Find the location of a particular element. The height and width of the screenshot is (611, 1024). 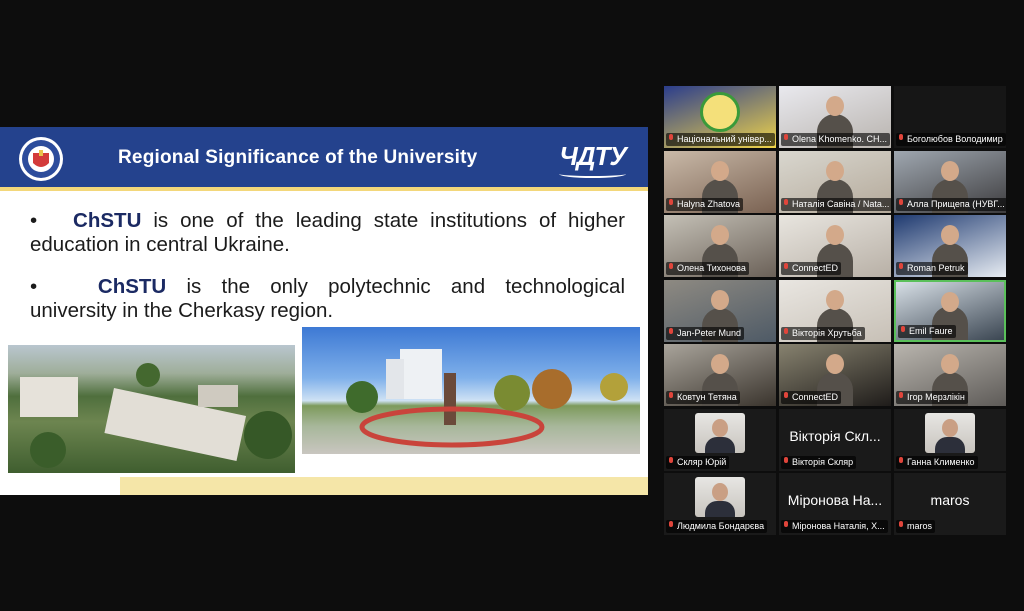

participant-tile: maros maros is located at coordinates (950, 504).